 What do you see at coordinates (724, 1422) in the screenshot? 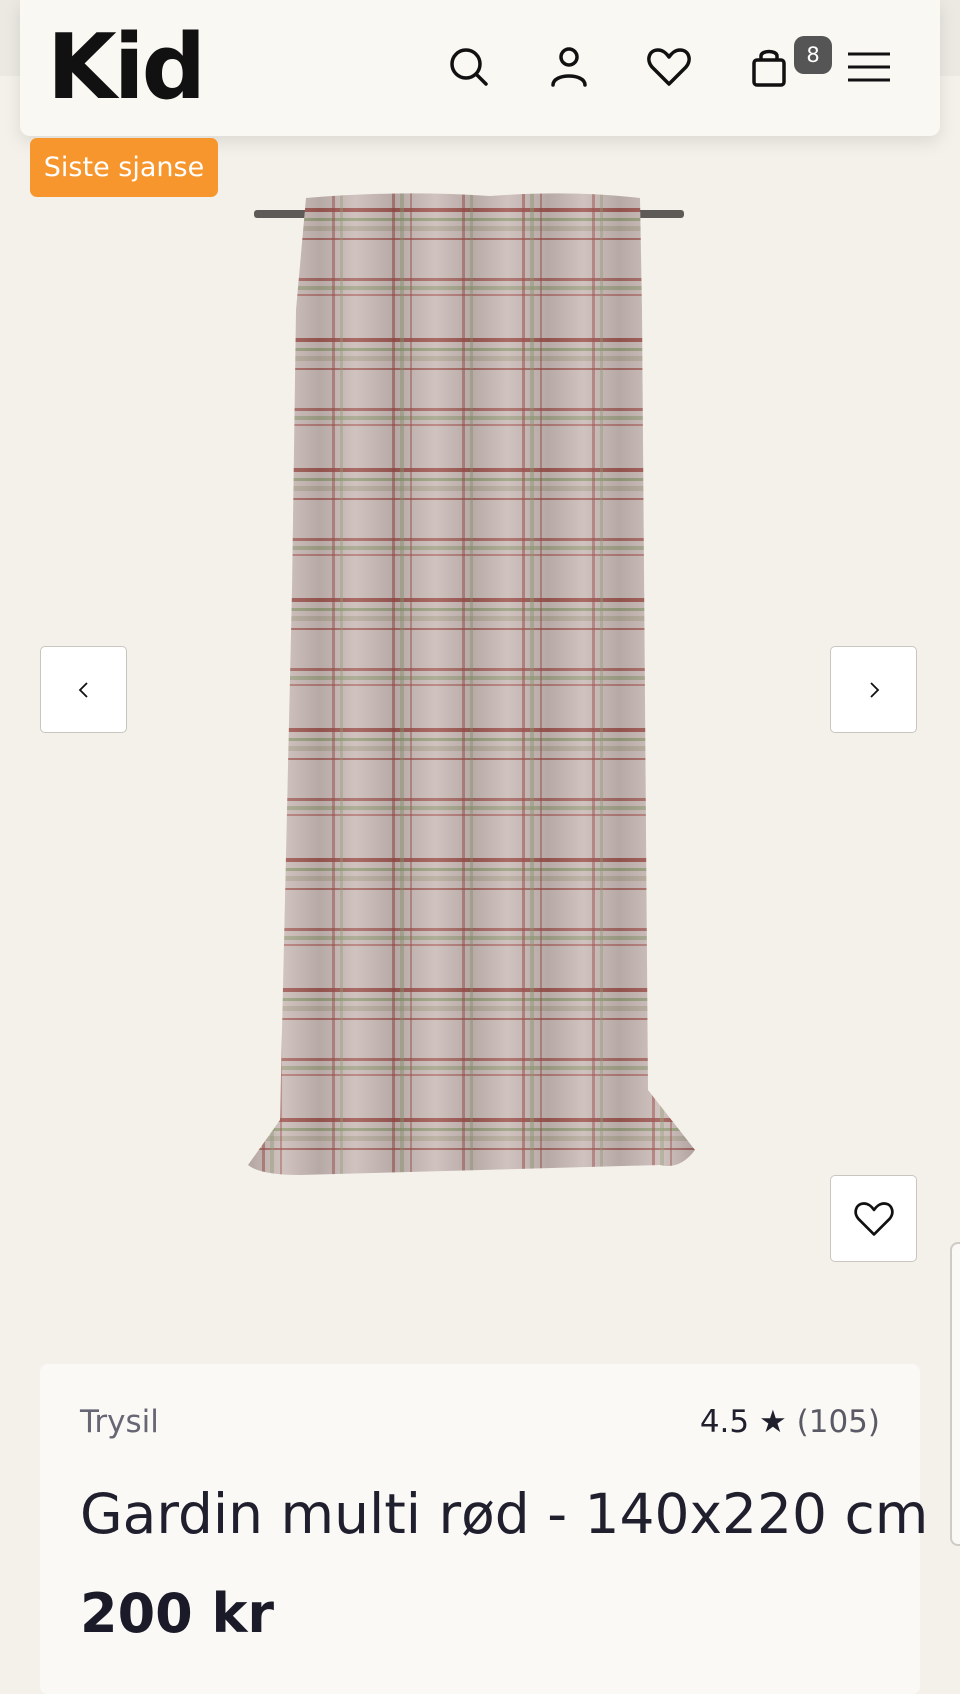
I see `rating-value: 4.5` at bounding box center [724, 1422].